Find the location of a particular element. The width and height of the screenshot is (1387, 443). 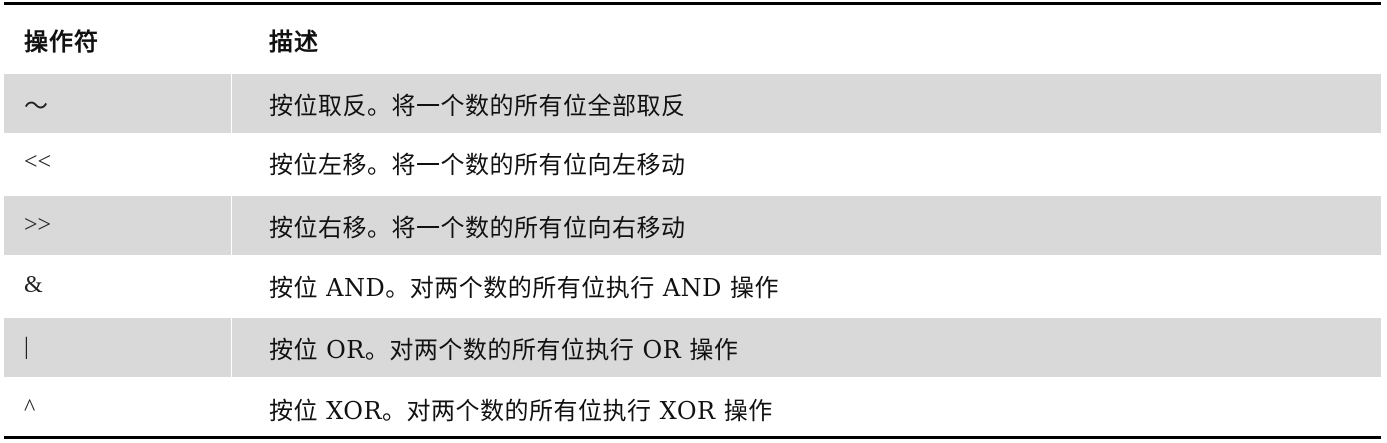

header-operator: 操作符 is located at coordinates (61, 42).